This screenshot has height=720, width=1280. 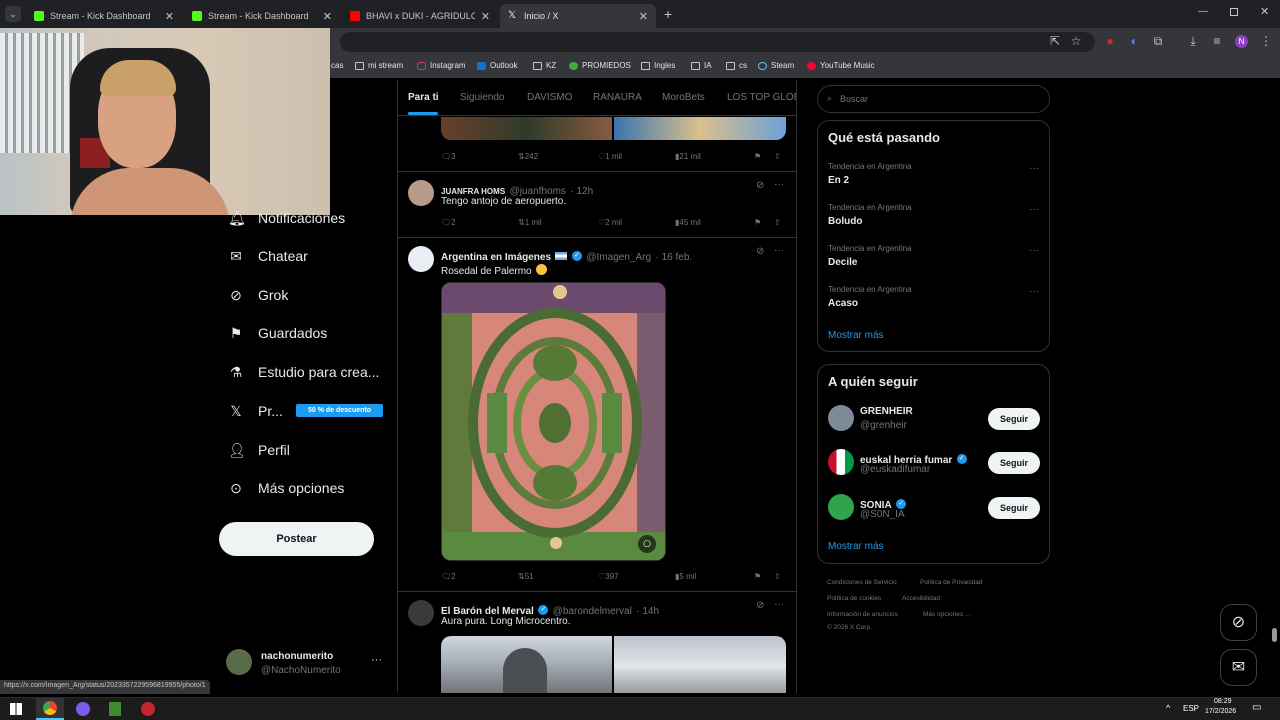 I want to click on notification-icon: ▭, so click(x=1256, y=707).